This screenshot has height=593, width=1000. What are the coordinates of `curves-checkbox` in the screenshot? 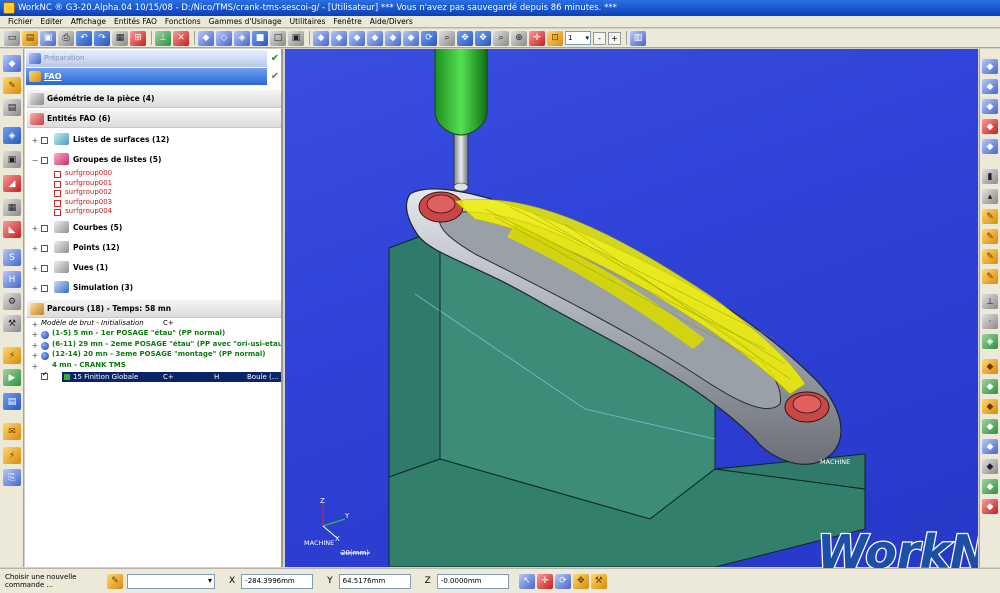 It's located at (44, 228).